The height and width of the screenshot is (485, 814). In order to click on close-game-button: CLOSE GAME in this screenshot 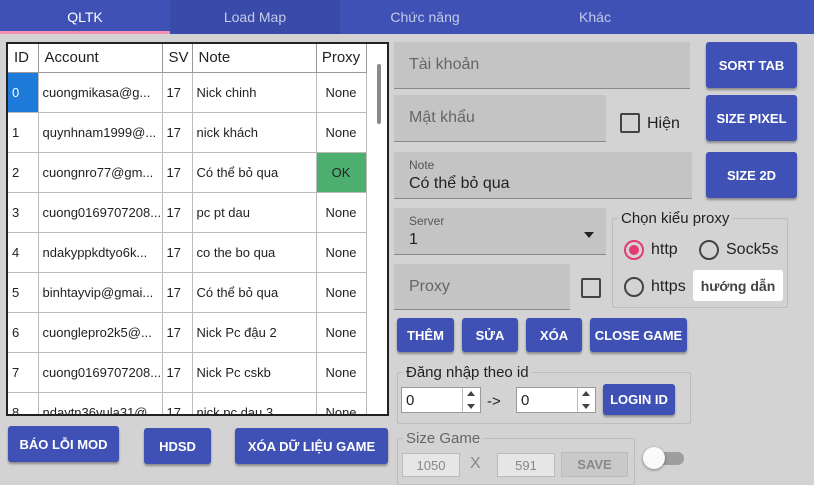, I will do `click(638, 335)`.